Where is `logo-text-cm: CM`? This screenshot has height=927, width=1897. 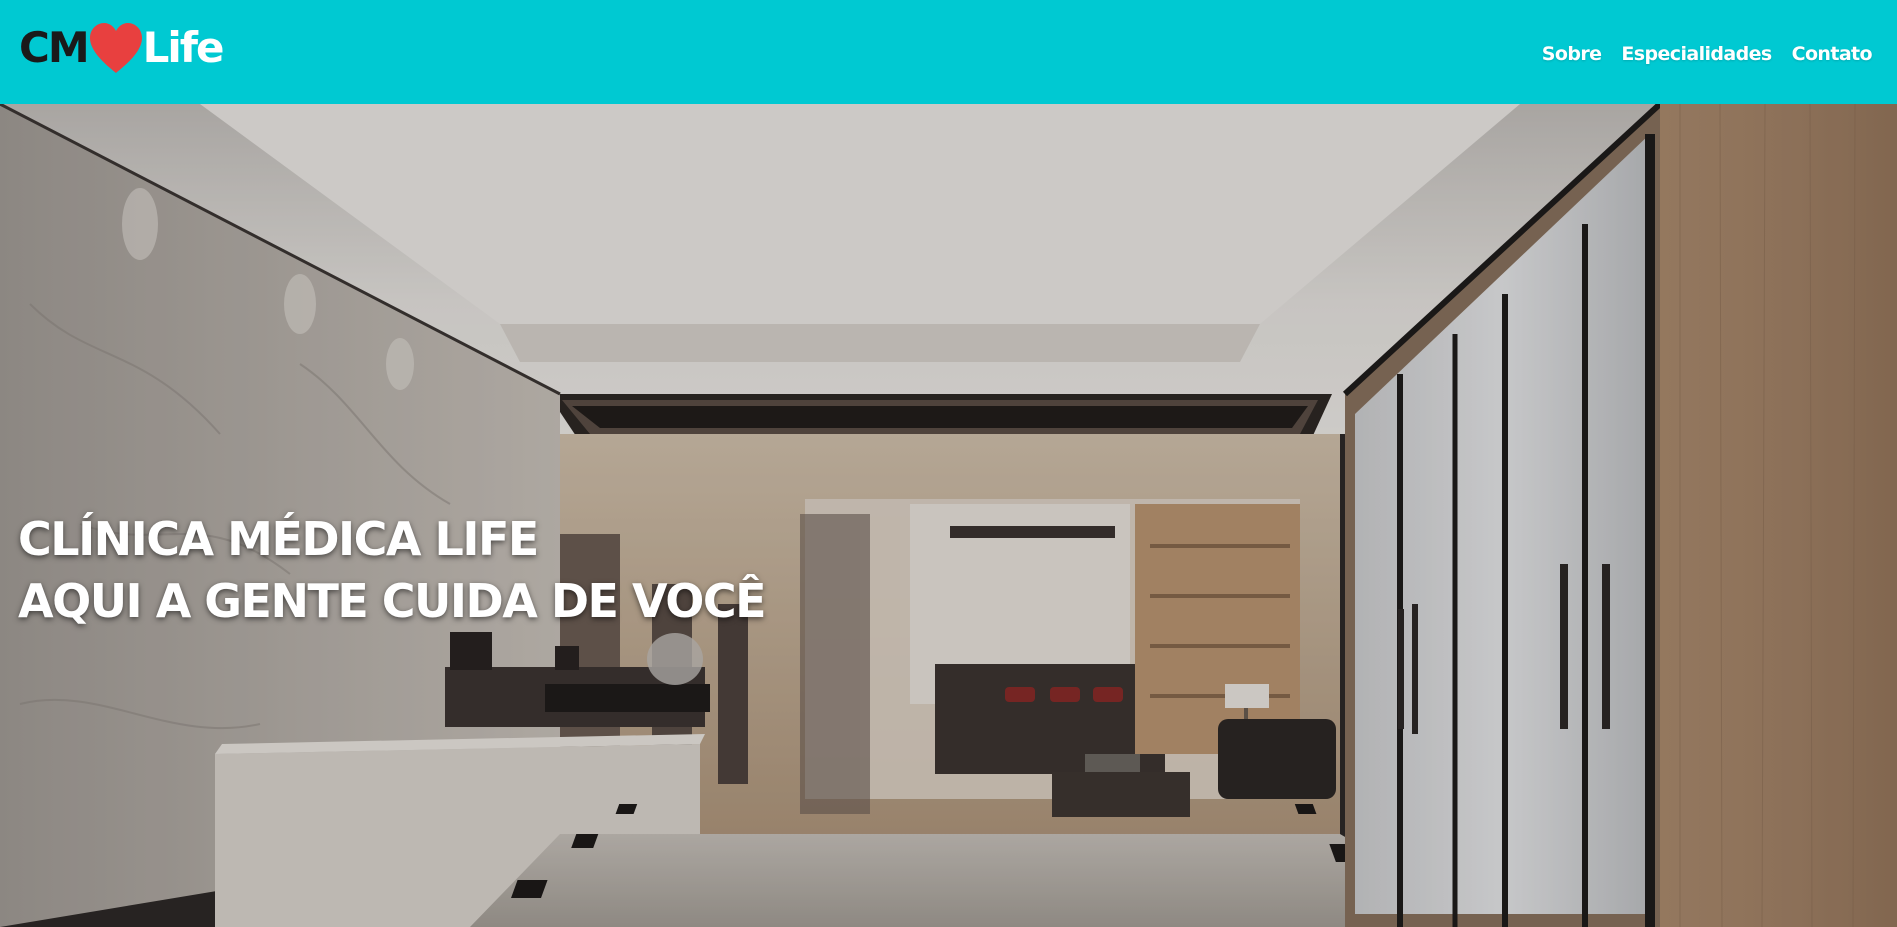 logo-text-cm: CM is located at coordinates (54, 47).